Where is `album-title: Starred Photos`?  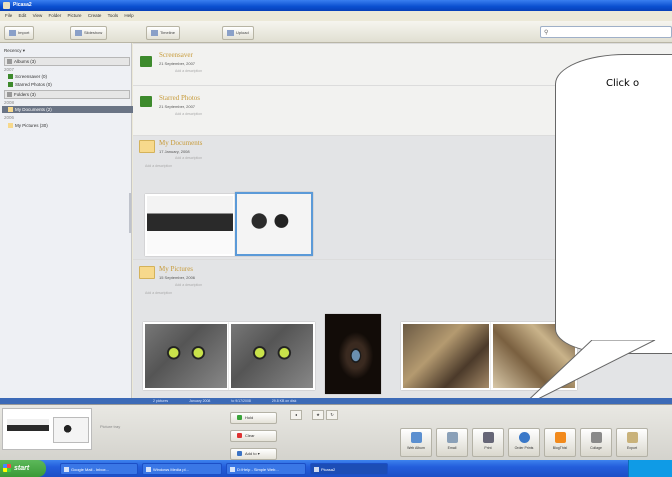 album-title: Starred Photos is located at coordinates (179, 98).